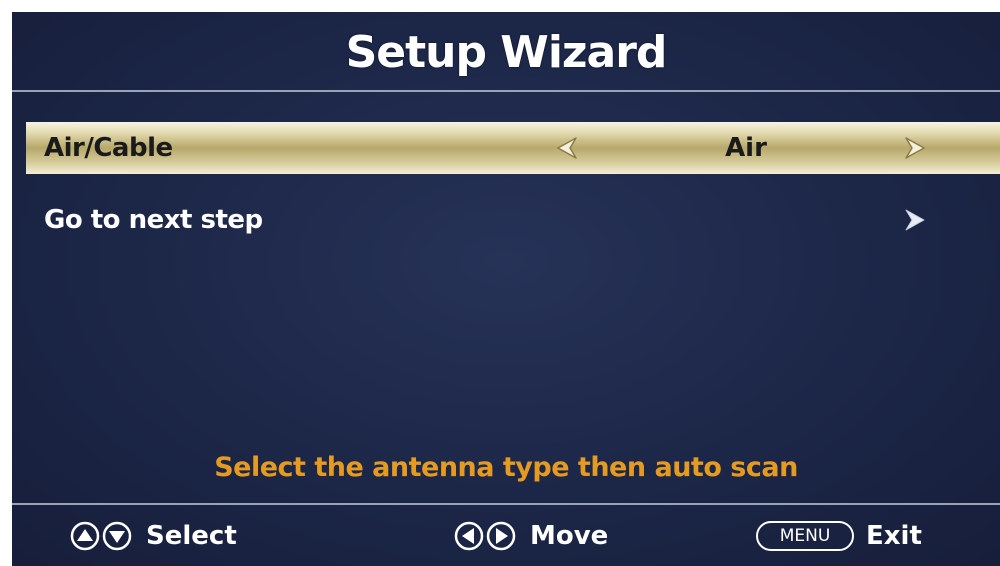 This screenshot has height=566, width=1000. Describe the element at coordinates (746, 148) in the screenshot. I see `menu-item-value: Air` at that location.